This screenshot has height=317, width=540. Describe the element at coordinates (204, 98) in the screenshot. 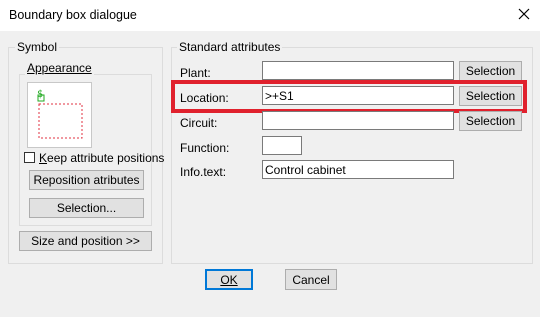

I see `location-label: Location:` at that location.